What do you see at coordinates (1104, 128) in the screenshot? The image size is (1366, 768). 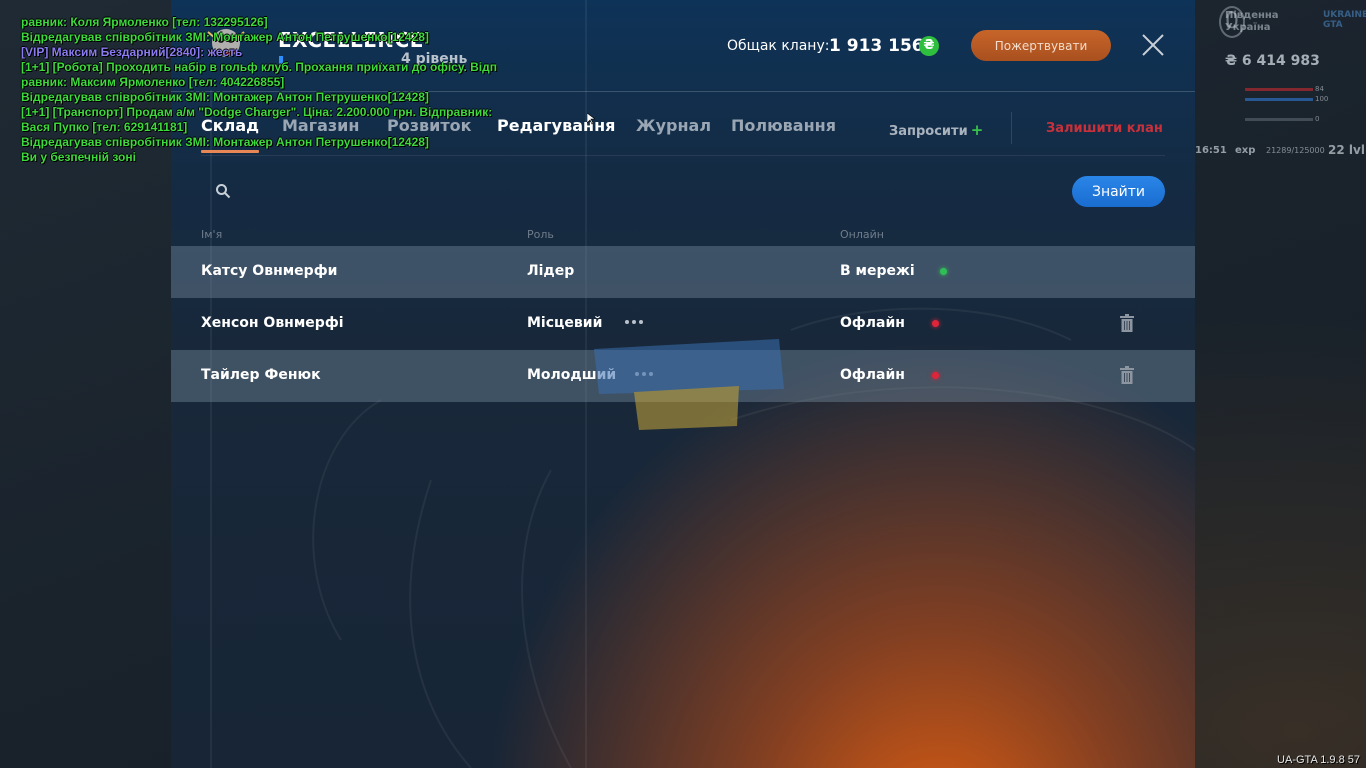 I see `leave-clan-button: Залишити клан` at bounding box center [1104, 128].